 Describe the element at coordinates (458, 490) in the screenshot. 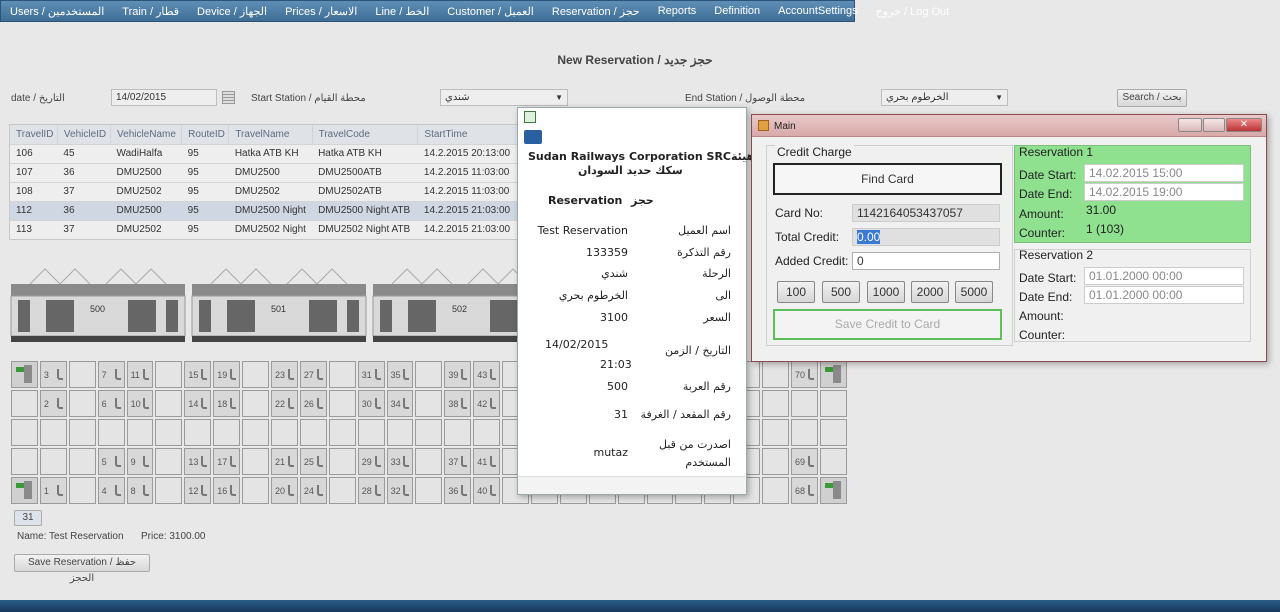

I see `seat: 36` at that location.